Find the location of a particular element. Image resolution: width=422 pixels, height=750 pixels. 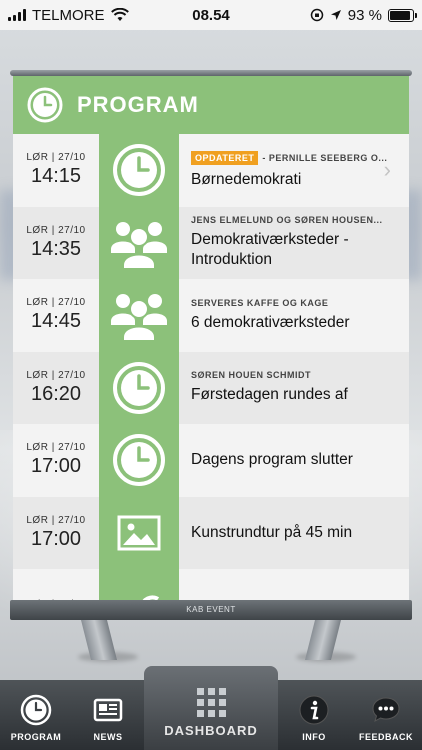

program-row: LØR | 27/10 17:00 Kunstrundtur på 45 min is located at coordinates (211, 532).